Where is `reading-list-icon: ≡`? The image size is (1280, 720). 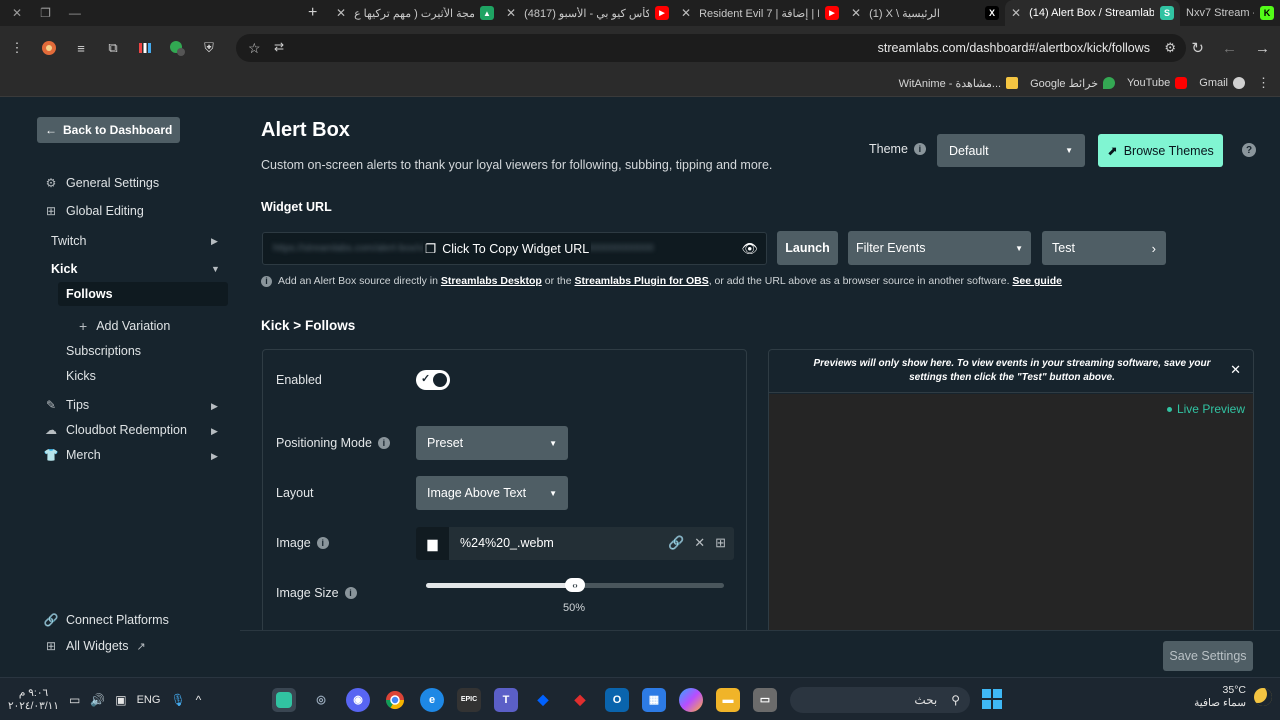 reading-list-icon: ≡ is located at coordinates (81, 48).